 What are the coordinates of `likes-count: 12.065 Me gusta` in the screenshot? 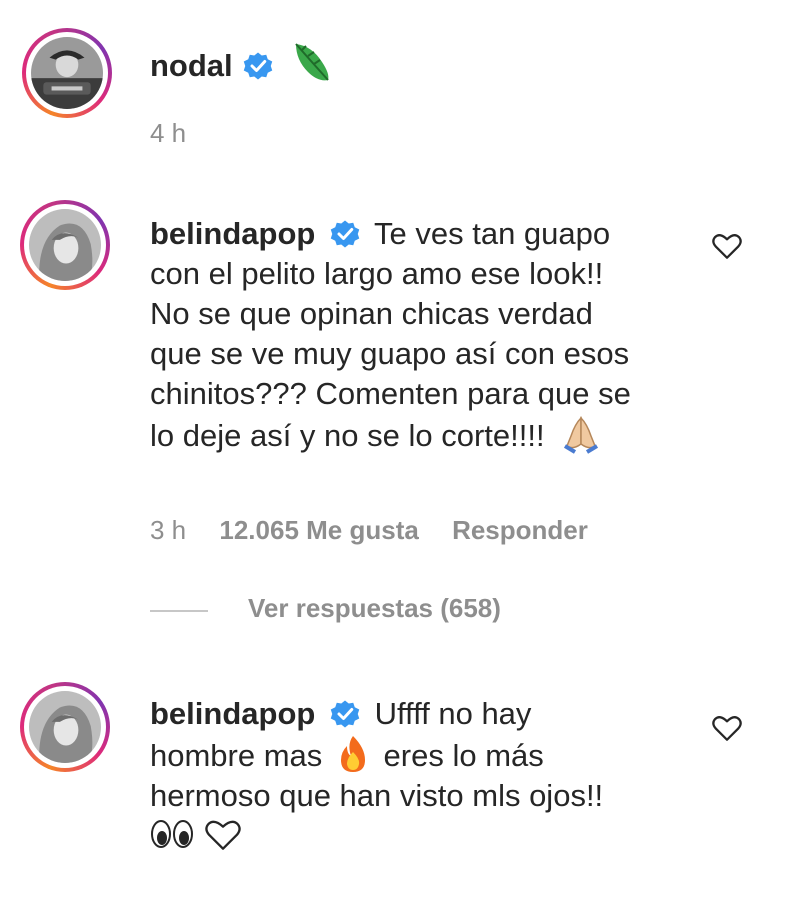 It's located at (318, 530).